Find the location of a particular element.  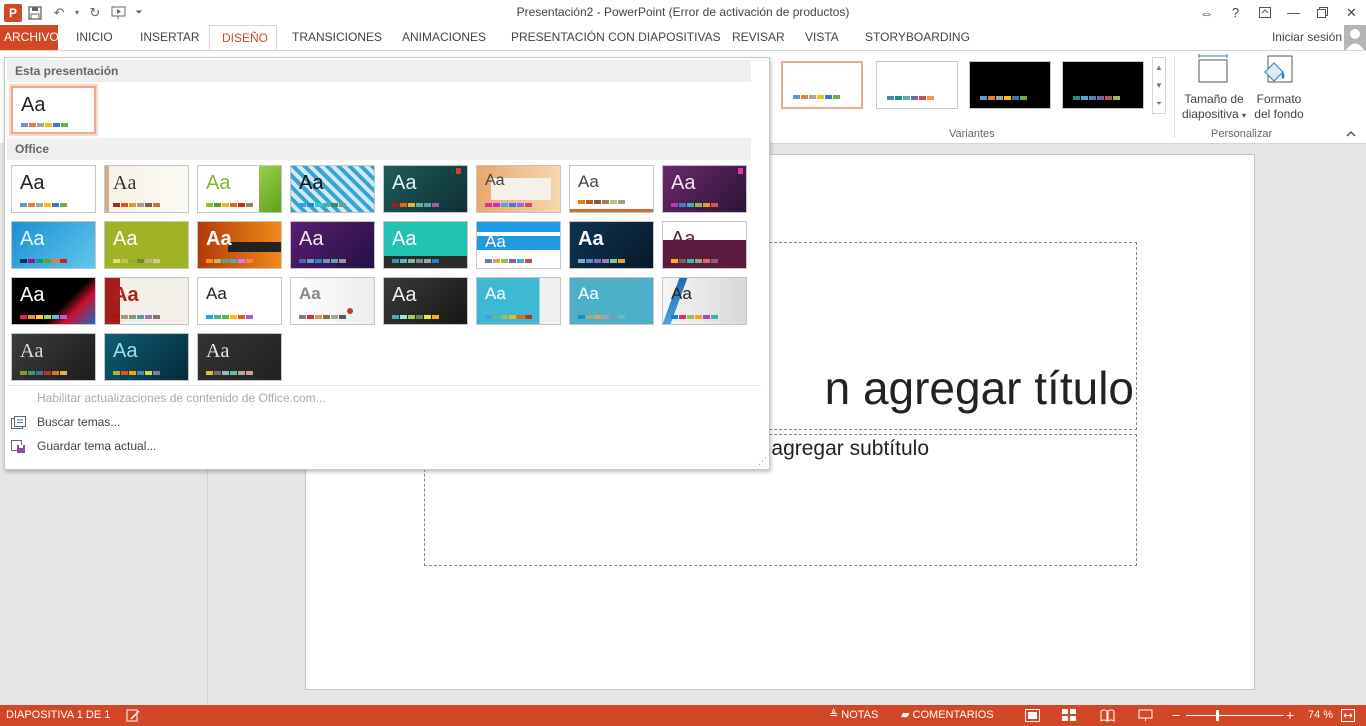

help-icon: ? is located at coordinates (1235, 12).